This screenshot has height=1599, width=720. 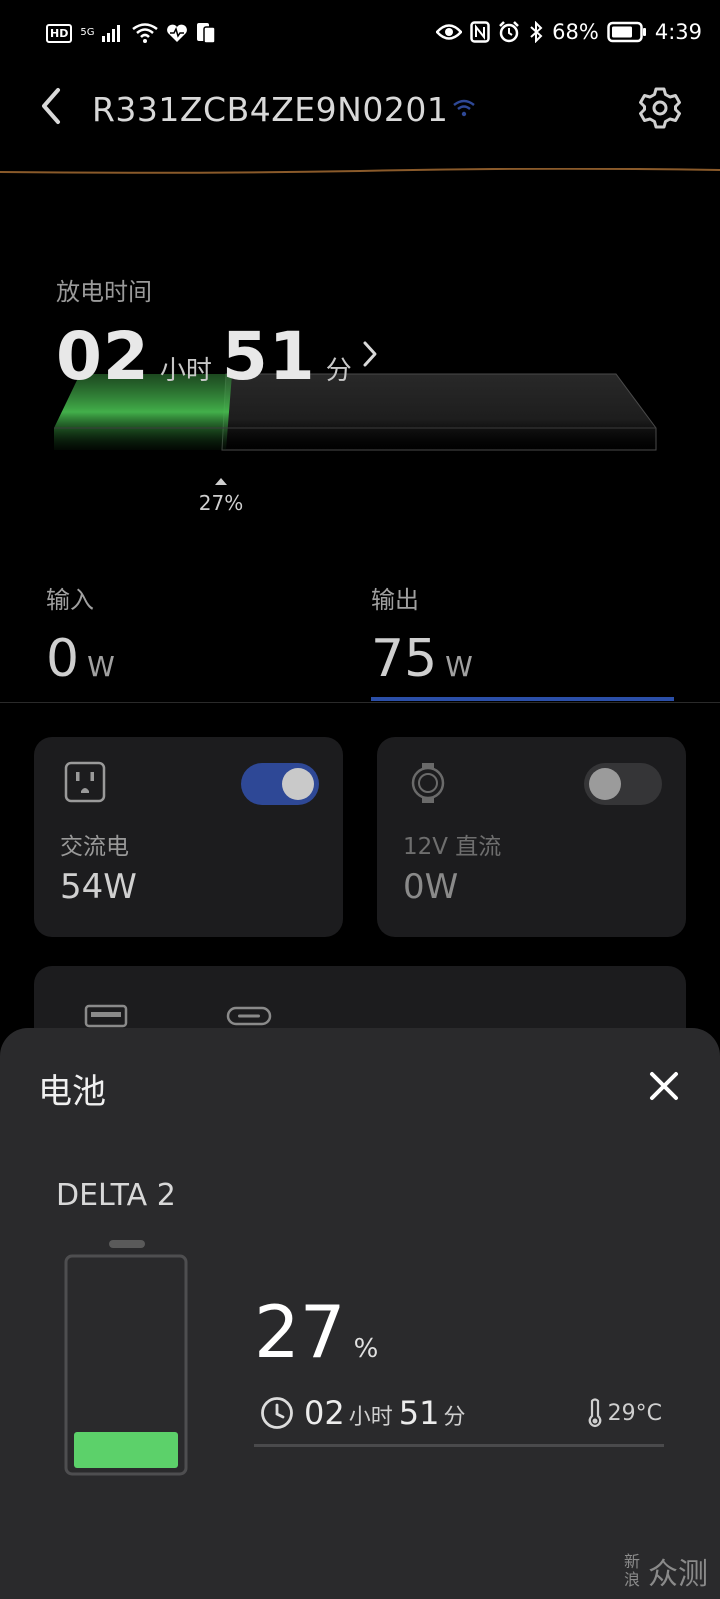 I want to click on input-power: 0, so click(x=63, y=659).